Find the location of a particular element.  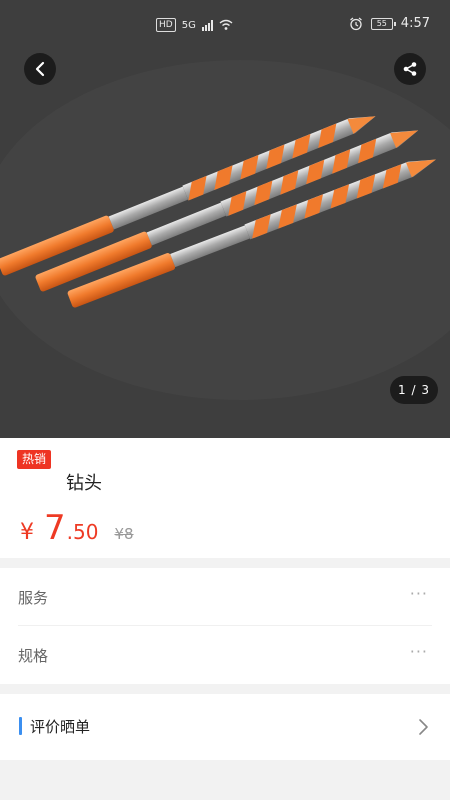

price-decimal: .50 is located at coordinates (82, 532).